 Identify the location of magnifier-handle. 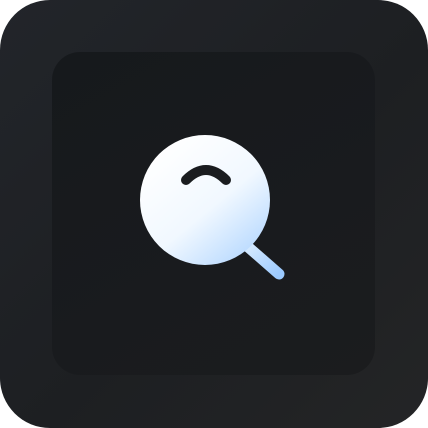
(263, 260).